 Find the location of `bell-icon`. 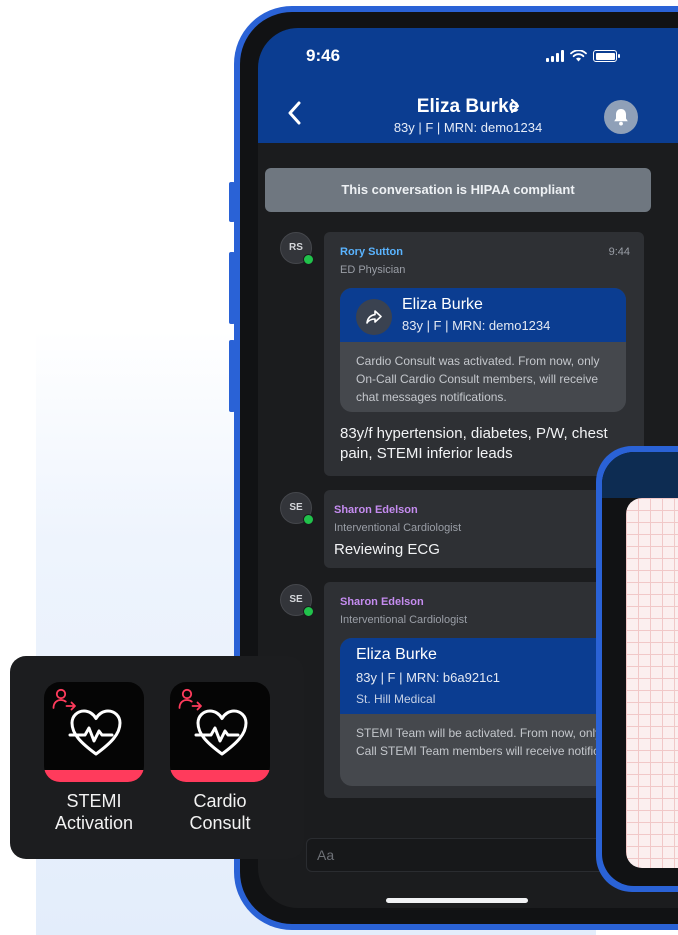

bell-icon is located at coordinates (621, 117).